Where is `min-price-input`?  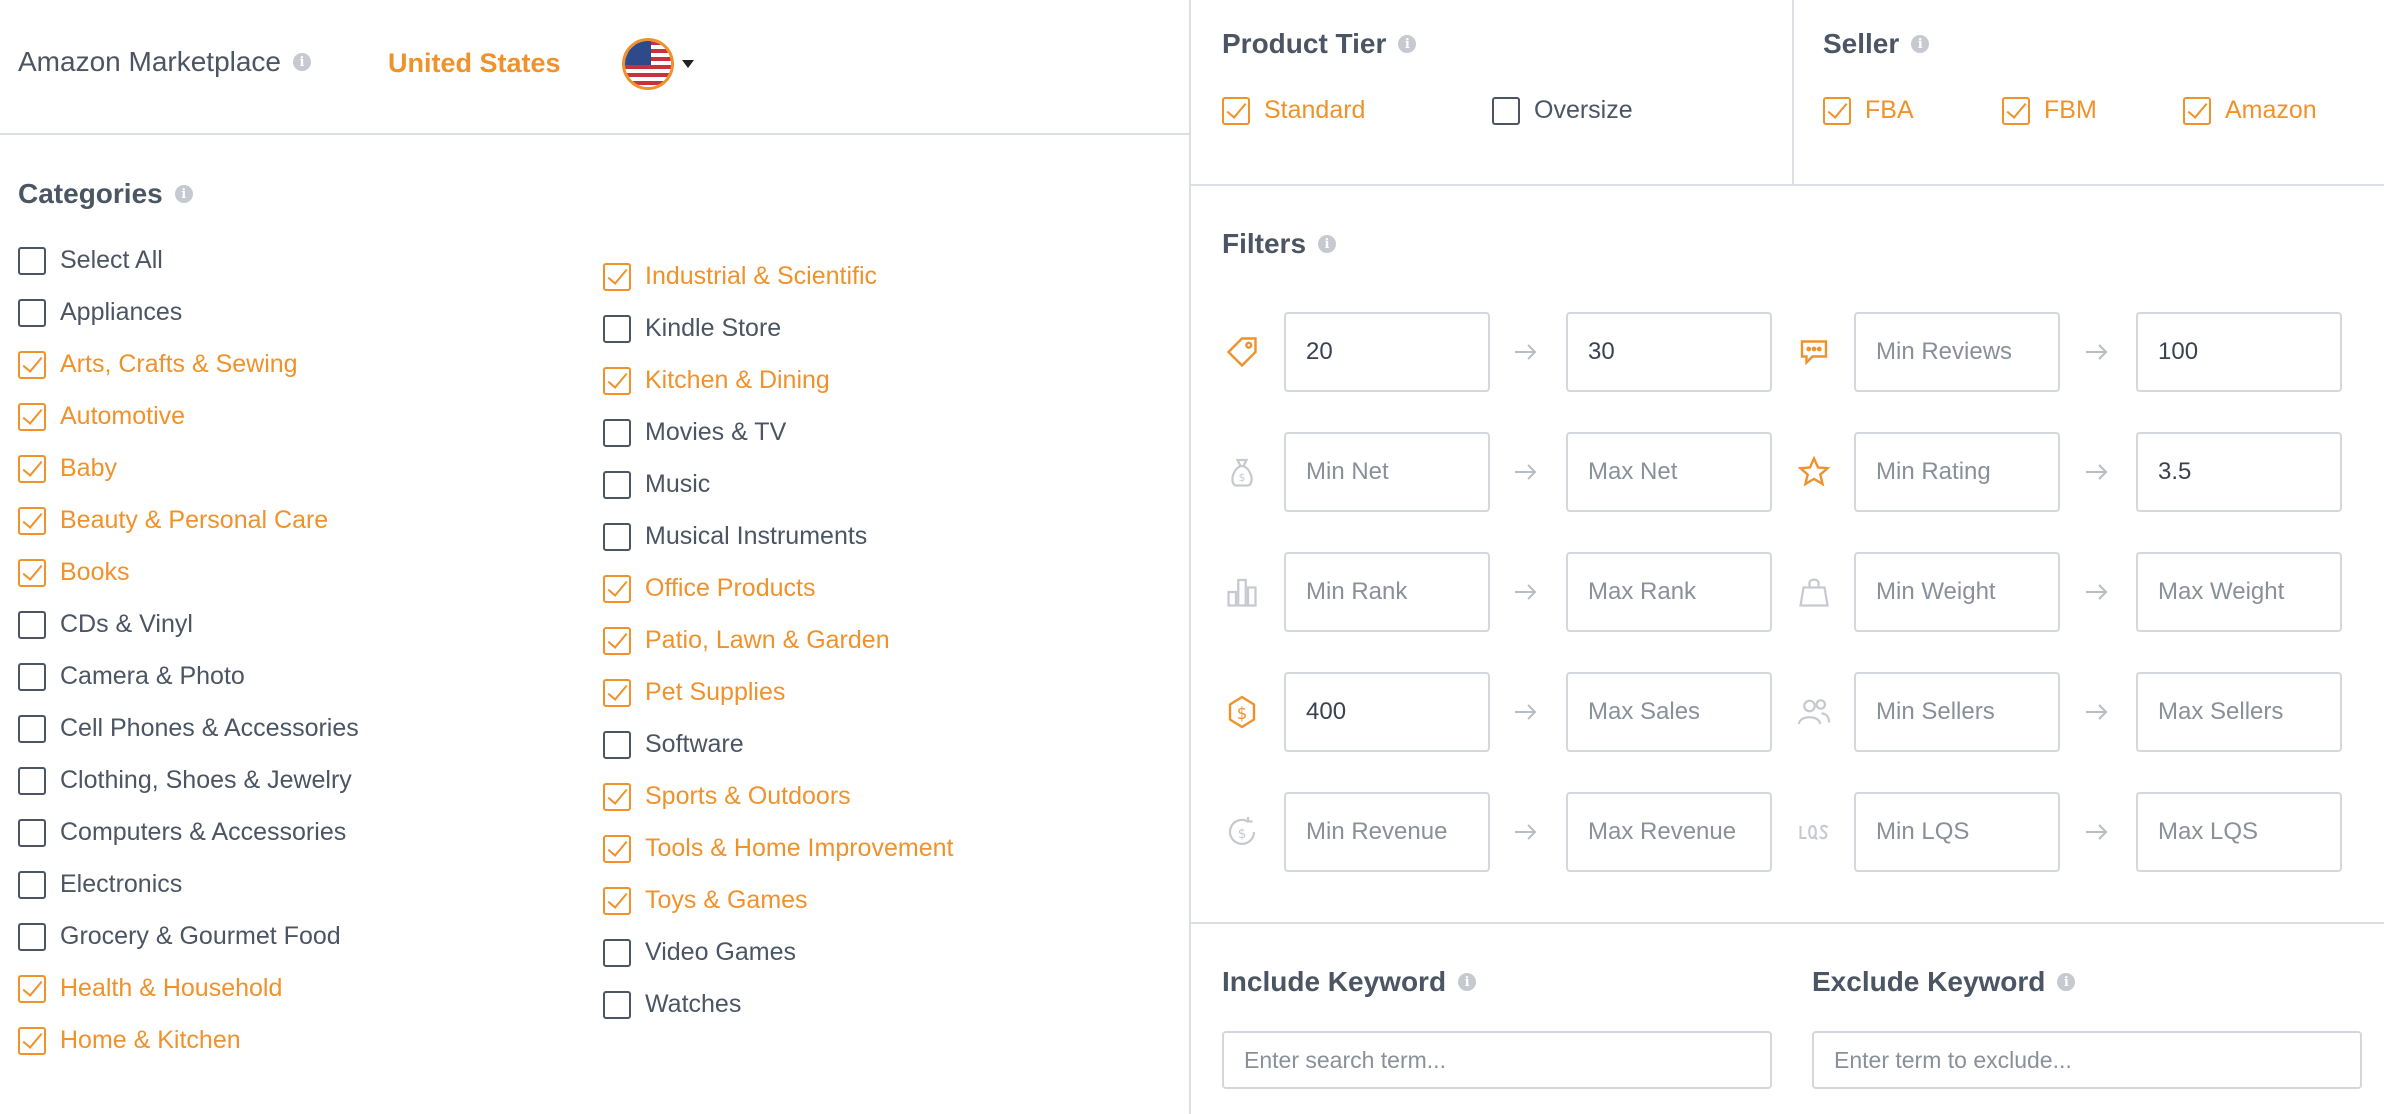 min-price-input is located at coordinates (1387, 352).